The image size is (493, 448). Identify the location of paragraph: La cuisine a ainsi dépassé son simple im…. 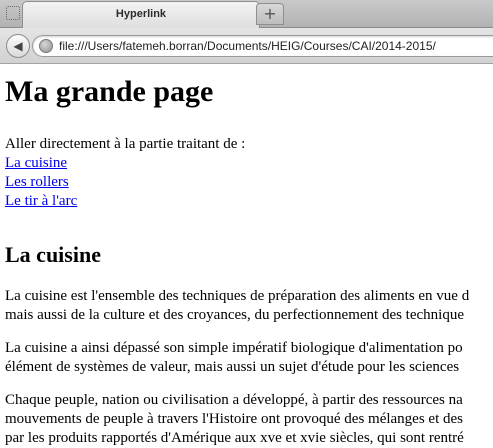
(249, 358).